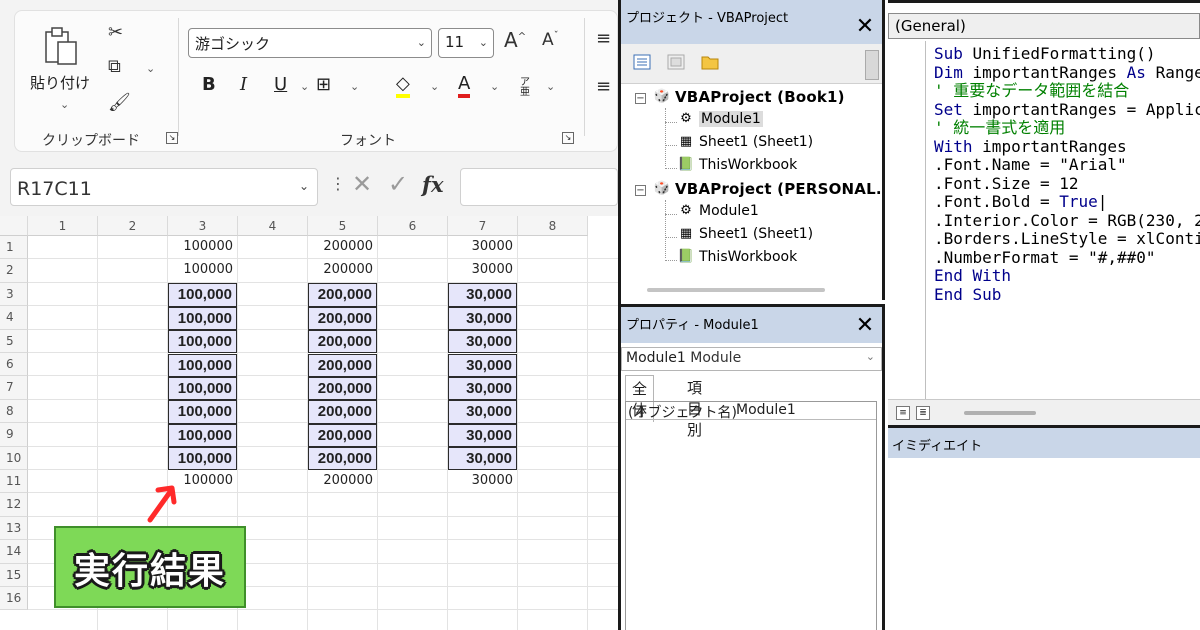  Describe the element at coordinates (14, 271) in the screenshot. I see `row-header: 2` at that location.